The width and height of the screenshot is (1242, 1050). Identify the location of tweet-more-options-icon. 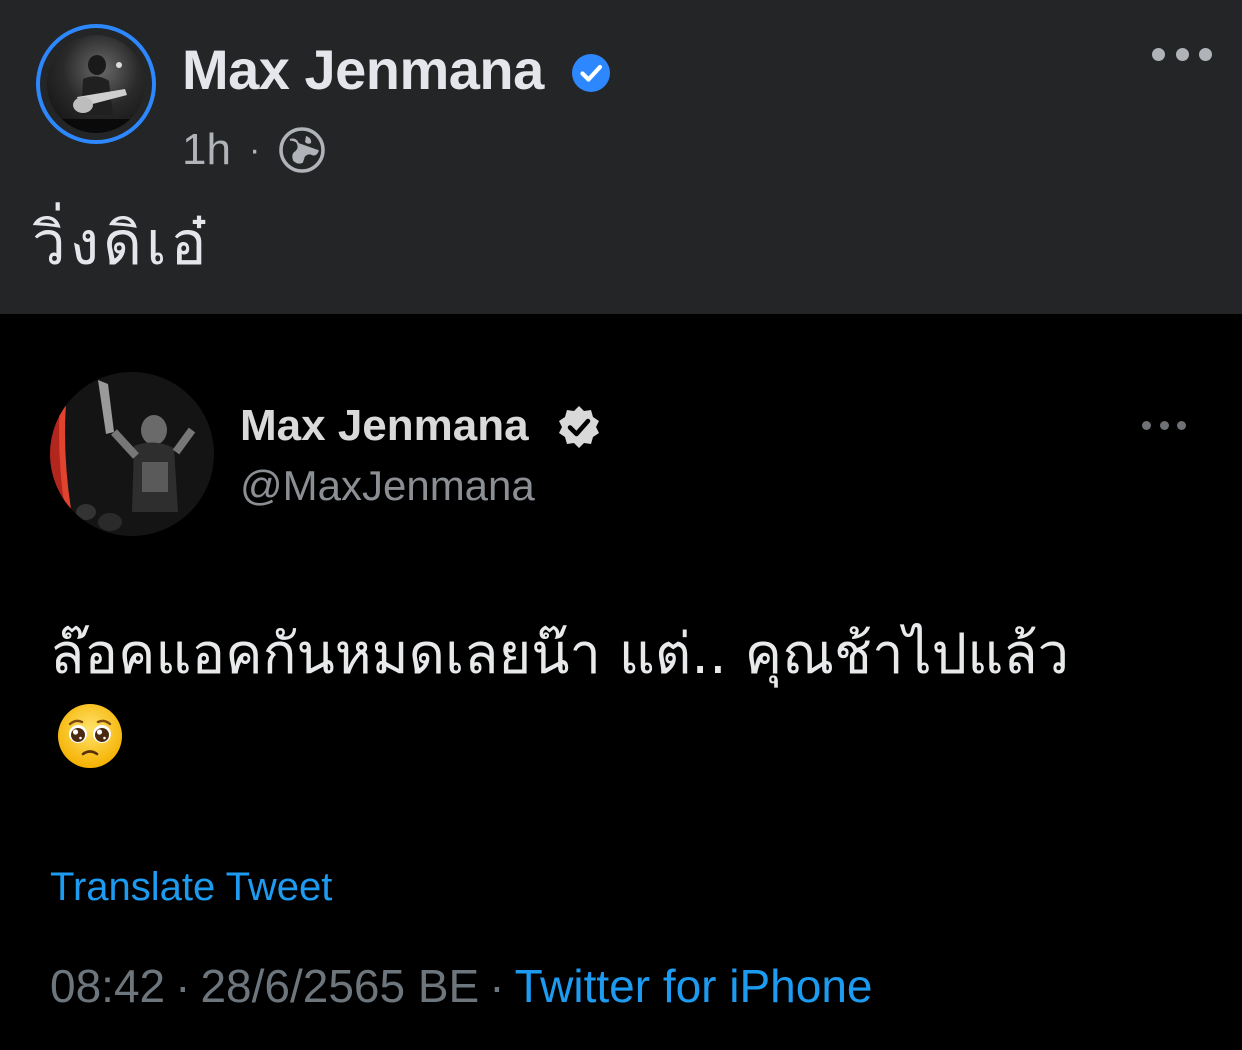
(1164, 425).